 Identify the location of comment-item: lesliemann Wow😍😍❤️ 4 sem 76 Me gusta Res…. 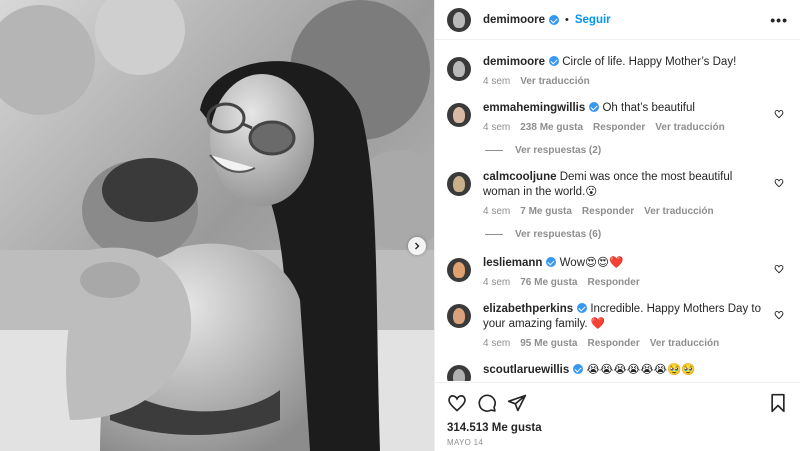
(617, 272).